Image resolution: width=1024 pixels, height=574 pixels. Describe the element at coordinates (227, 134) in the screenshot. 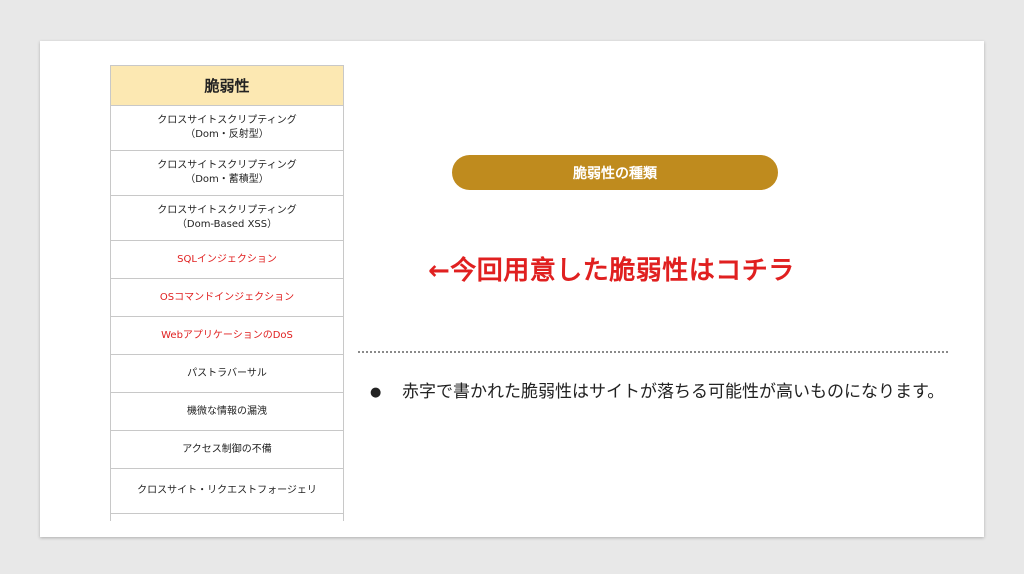

I see `row-subtext: （Dom・反射型）` at that location.